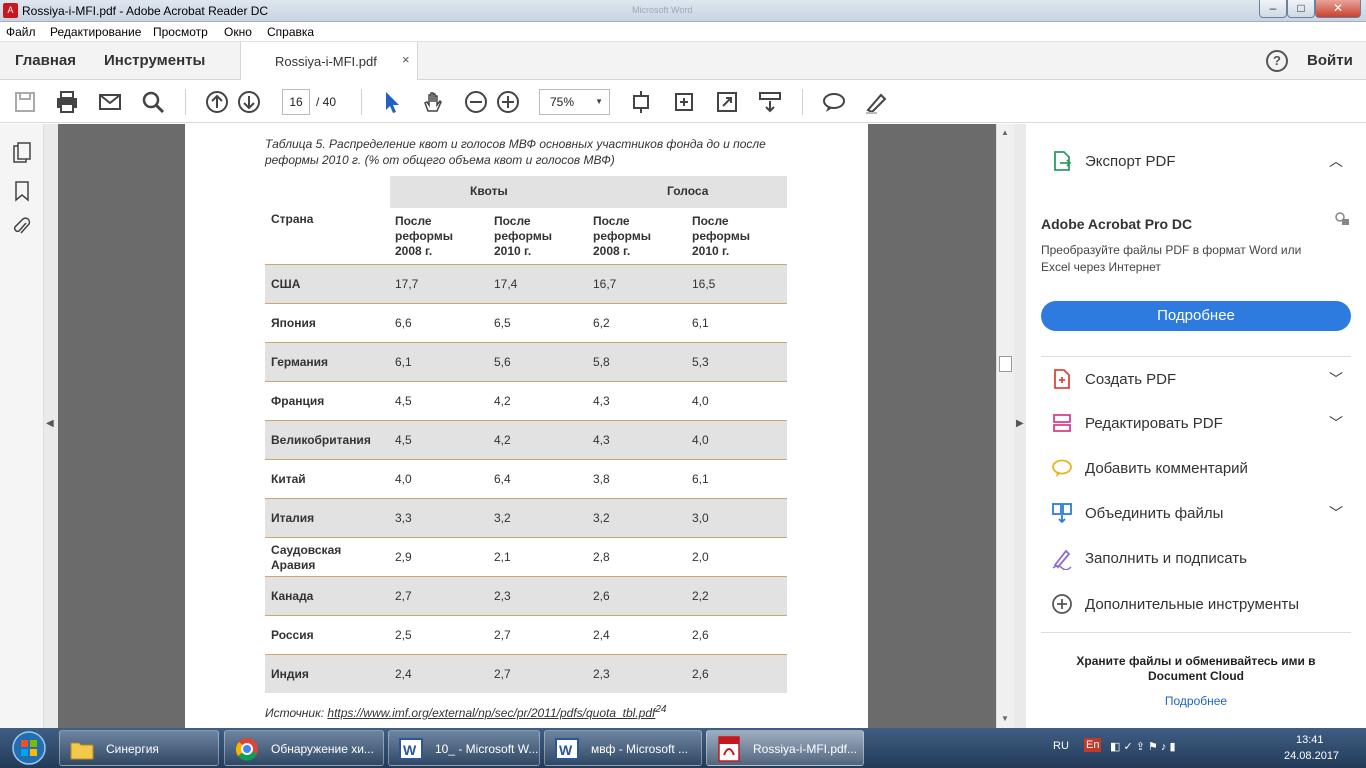 The height and width of the screenshot is (768, 1366). What do you see at coordinates (1342, 219) in the screenshot?
I see `cloud-settings-icon` at bounding box center [1342, 219].